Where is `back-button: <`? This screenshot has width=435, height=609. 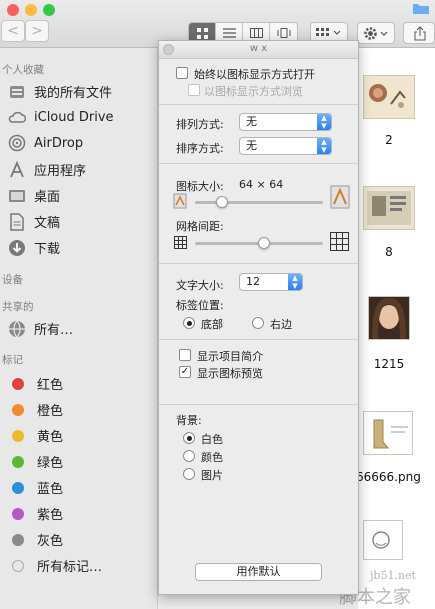 back-button: < is located at coordinates (13, 31).